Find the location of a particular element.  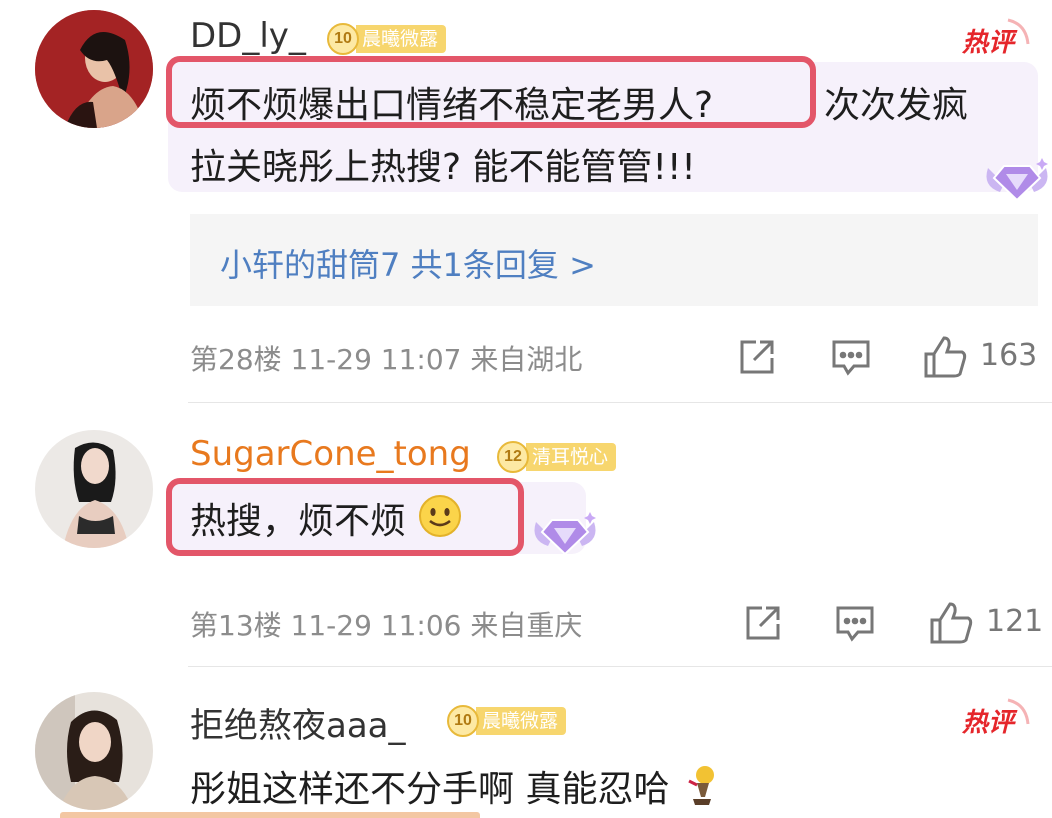

trophy-emoji-icon is located at coordinates (701, 785).